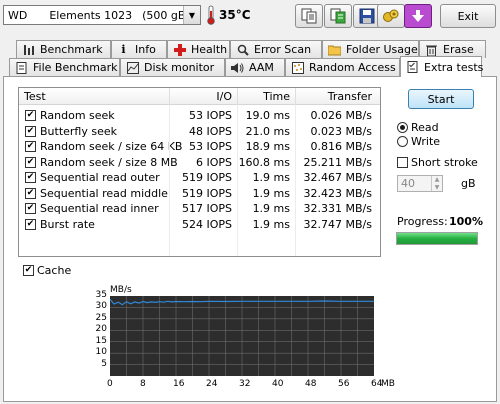 Image resolution: width=500 pixels, height=404 pixels. Describe the element at coordinates (210, 115) in the screenshot. I see `io-value: 53 IOPS` at that location.